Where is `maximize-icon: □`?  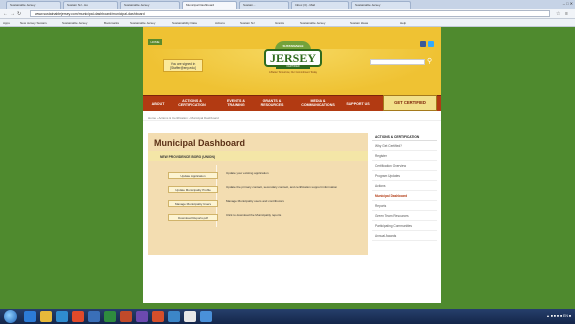 maximize-icon: □ is located at coordinates (567, 3).